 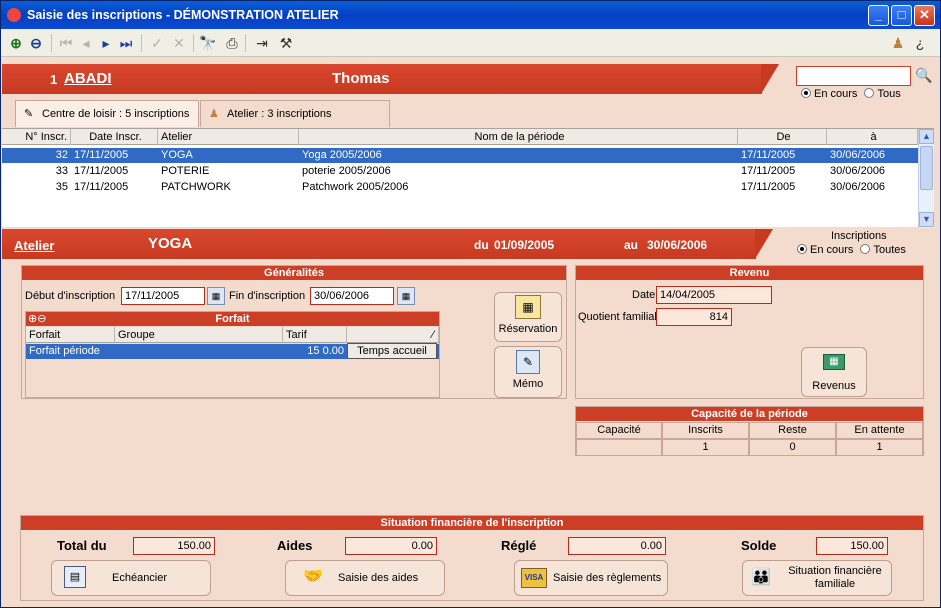 I want to click on search-binoculars-icon: 🔭, so click(x=208, y=43).